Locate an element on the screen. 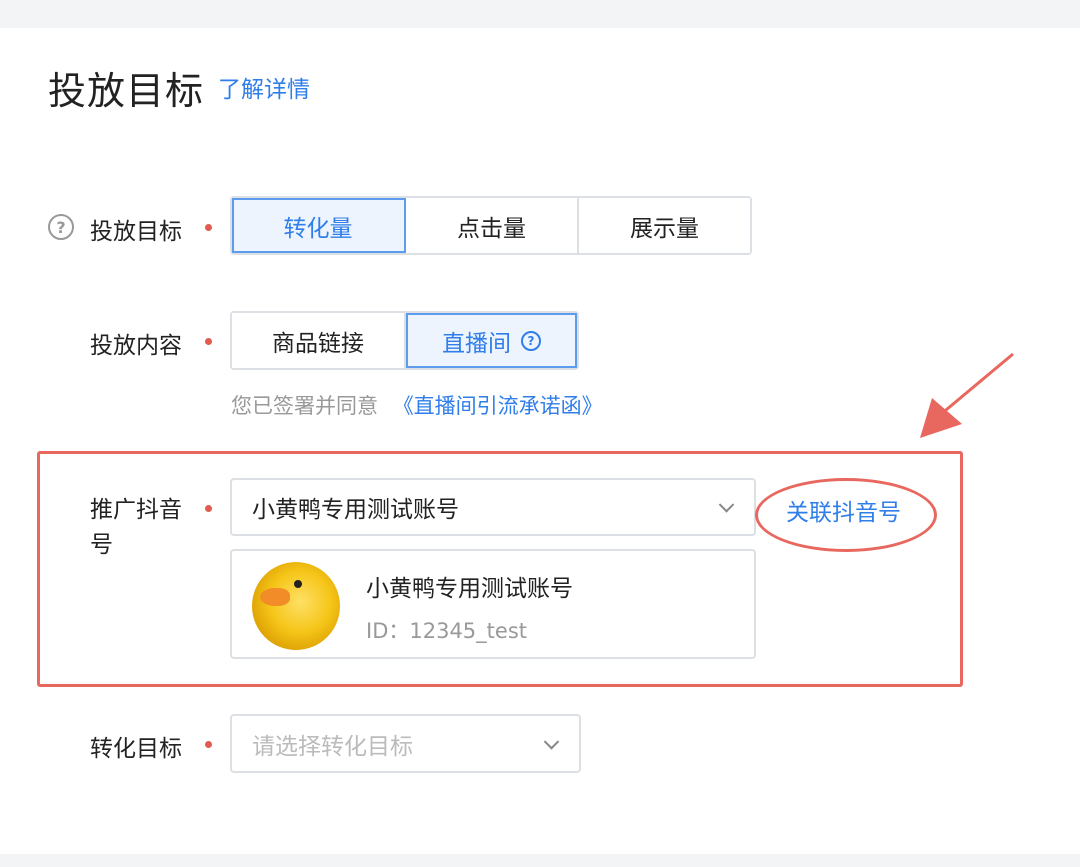  douyin-account-select: 小黄鸭专用测试账号 is located at coordinates (493, 507).